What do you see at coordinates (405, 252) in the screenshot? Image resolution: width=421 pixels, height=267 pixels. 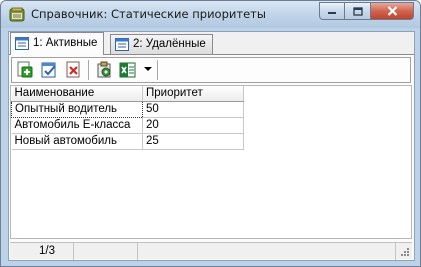 I see `resize-grip-icon` at bounding box center [405, 252].